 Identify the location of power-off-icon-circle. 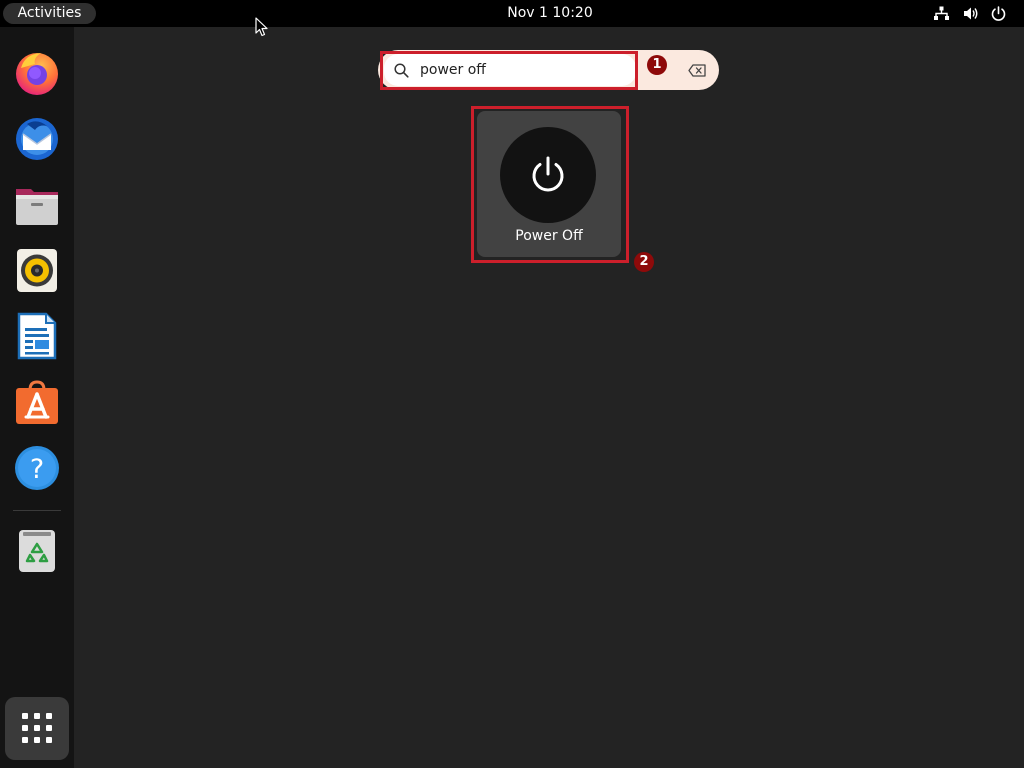
(548, 175).